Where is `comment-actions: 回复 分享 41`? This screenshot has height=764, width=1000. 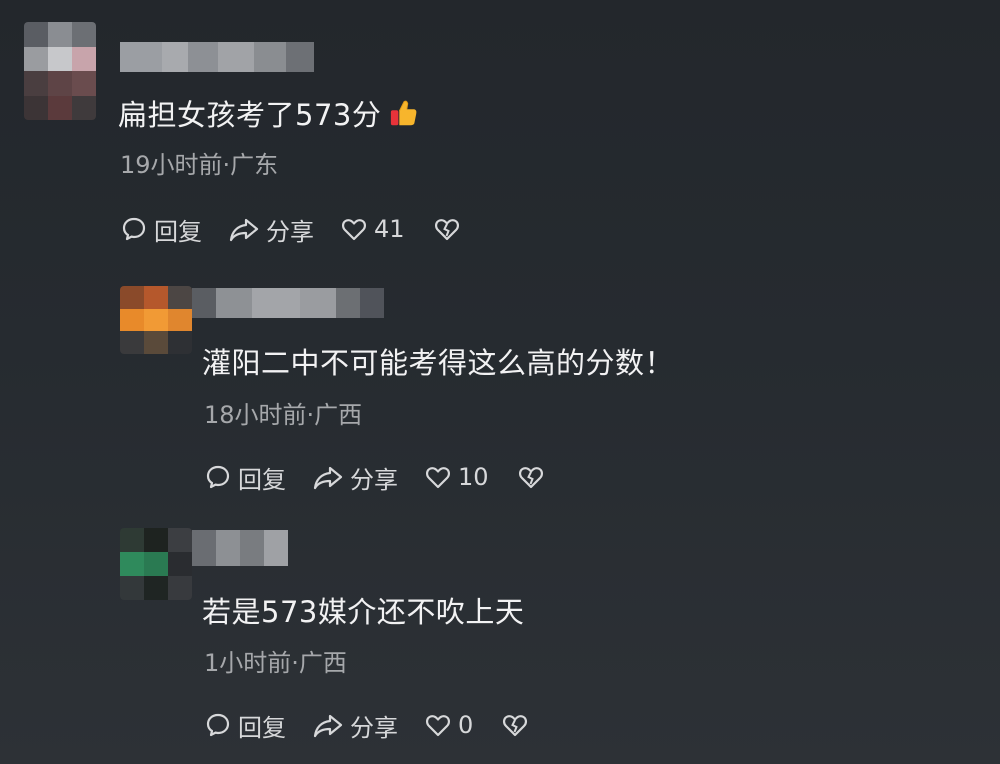 comment-actions: 回复 分享 41 is located at coordinates (290, 229).